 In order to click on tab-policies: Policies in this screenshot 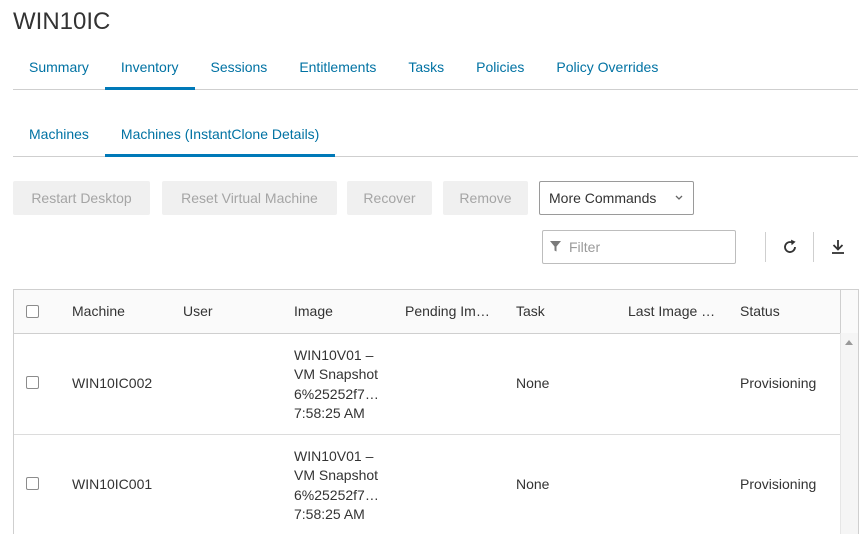, I will do `click(500, 69)`.